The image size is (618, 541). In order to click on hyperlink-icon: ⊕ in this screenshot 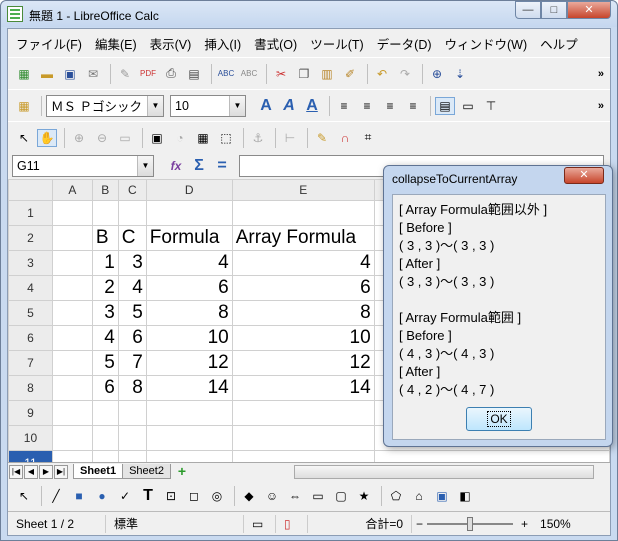, I will do `click(437, 74)`.